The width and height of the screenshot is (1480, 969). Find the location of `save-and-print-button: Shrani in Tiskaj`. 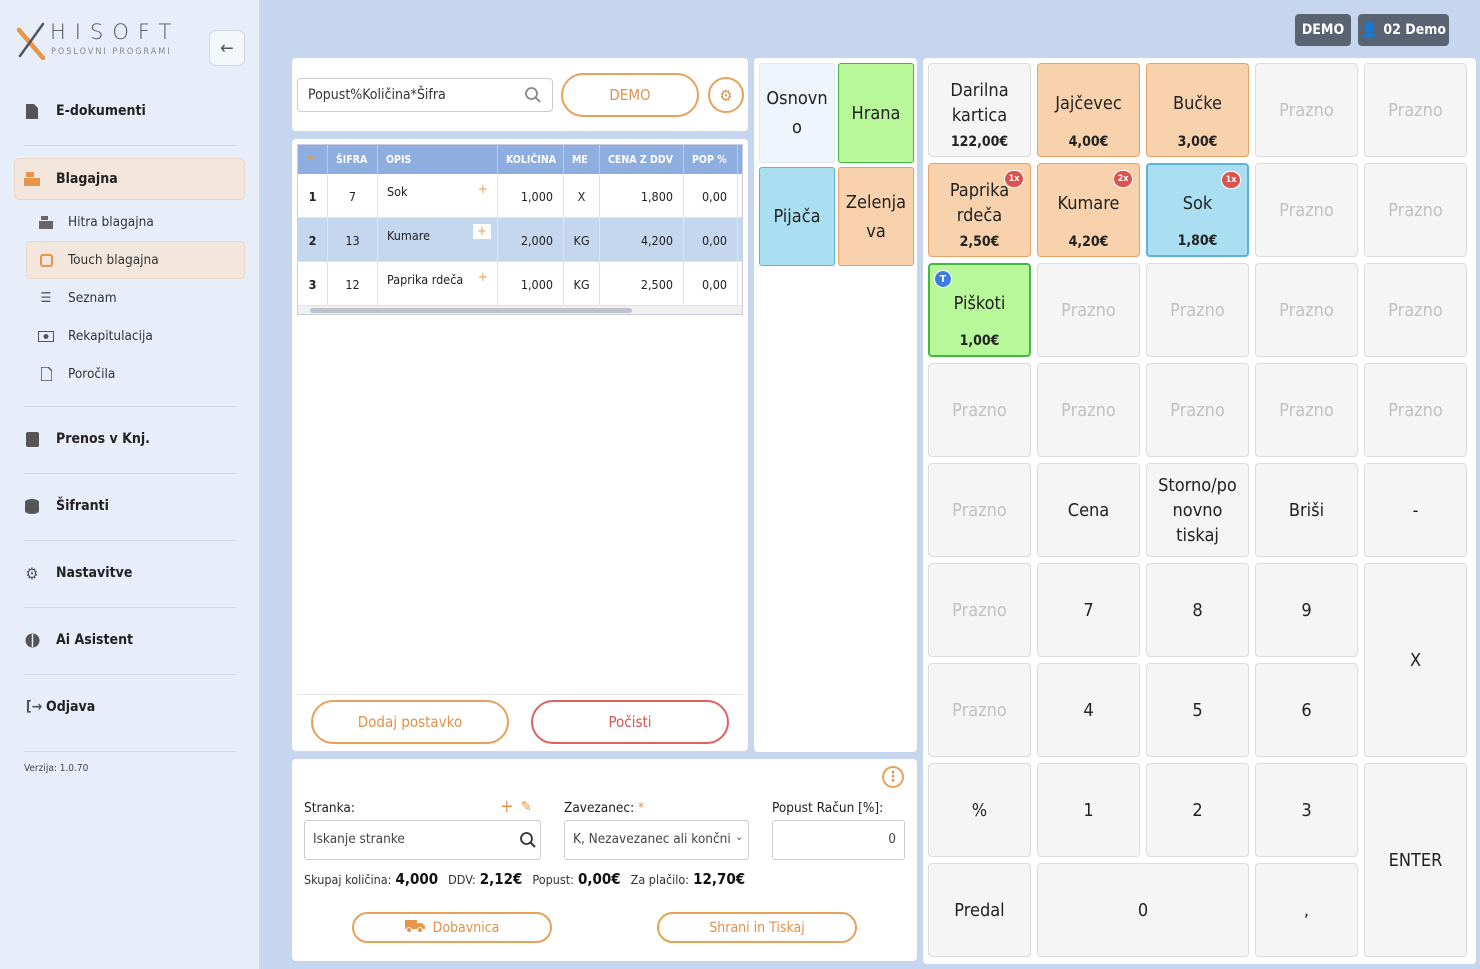

save-and-print-button: Shrani in Tiskaj is located at coordinates (757, 927).